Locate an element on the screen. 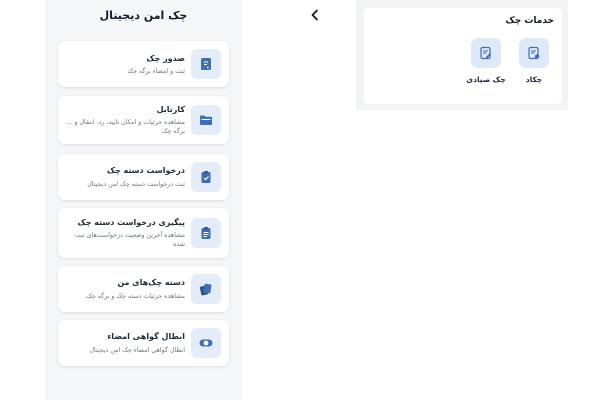  sign-document-icon is located at coordinates (206, 64).